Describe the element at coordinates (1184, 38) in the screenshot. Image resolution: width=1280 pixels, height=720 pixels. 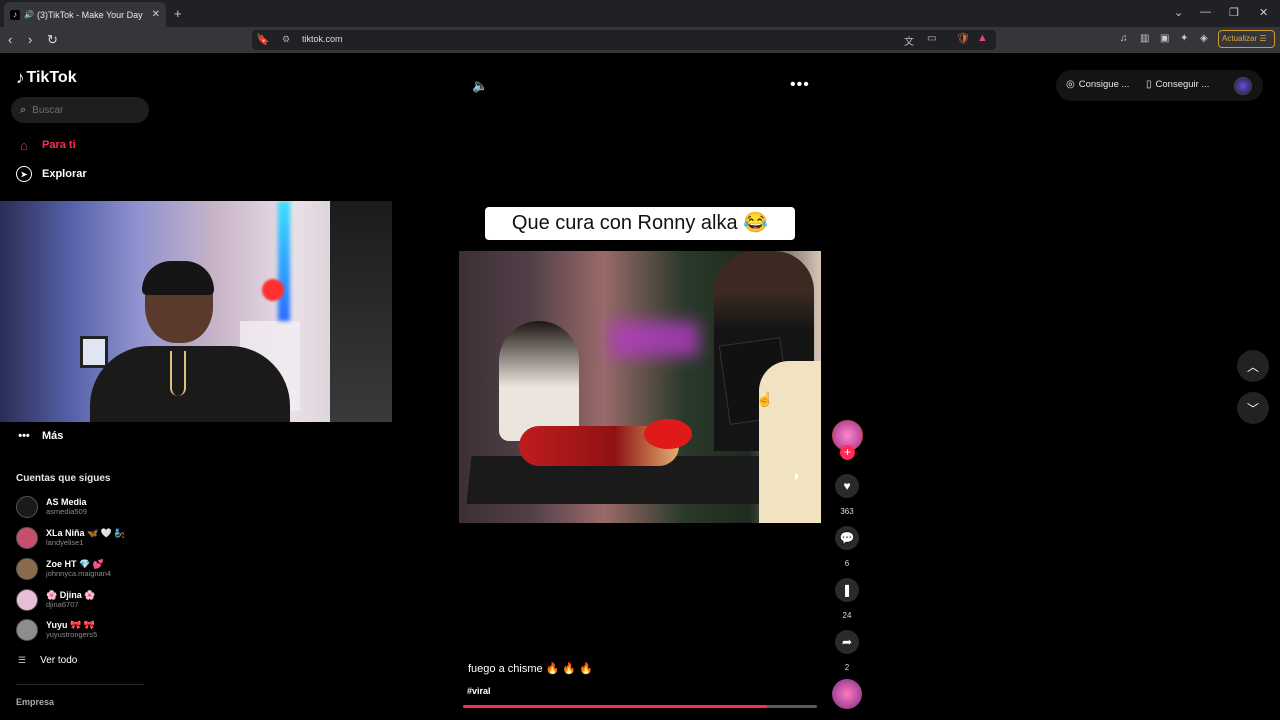
I see `leo-ai-icon: ✦` at that location.